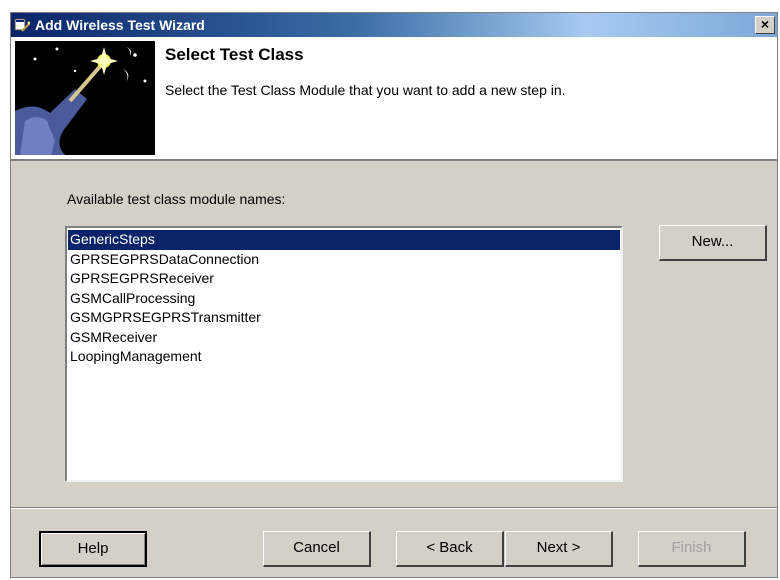 The height and width of the screenshot is (580, 780). Describe the element at coordinates (317, 549) in the screenshot. I see `cancel-button: Cancel` at that location.